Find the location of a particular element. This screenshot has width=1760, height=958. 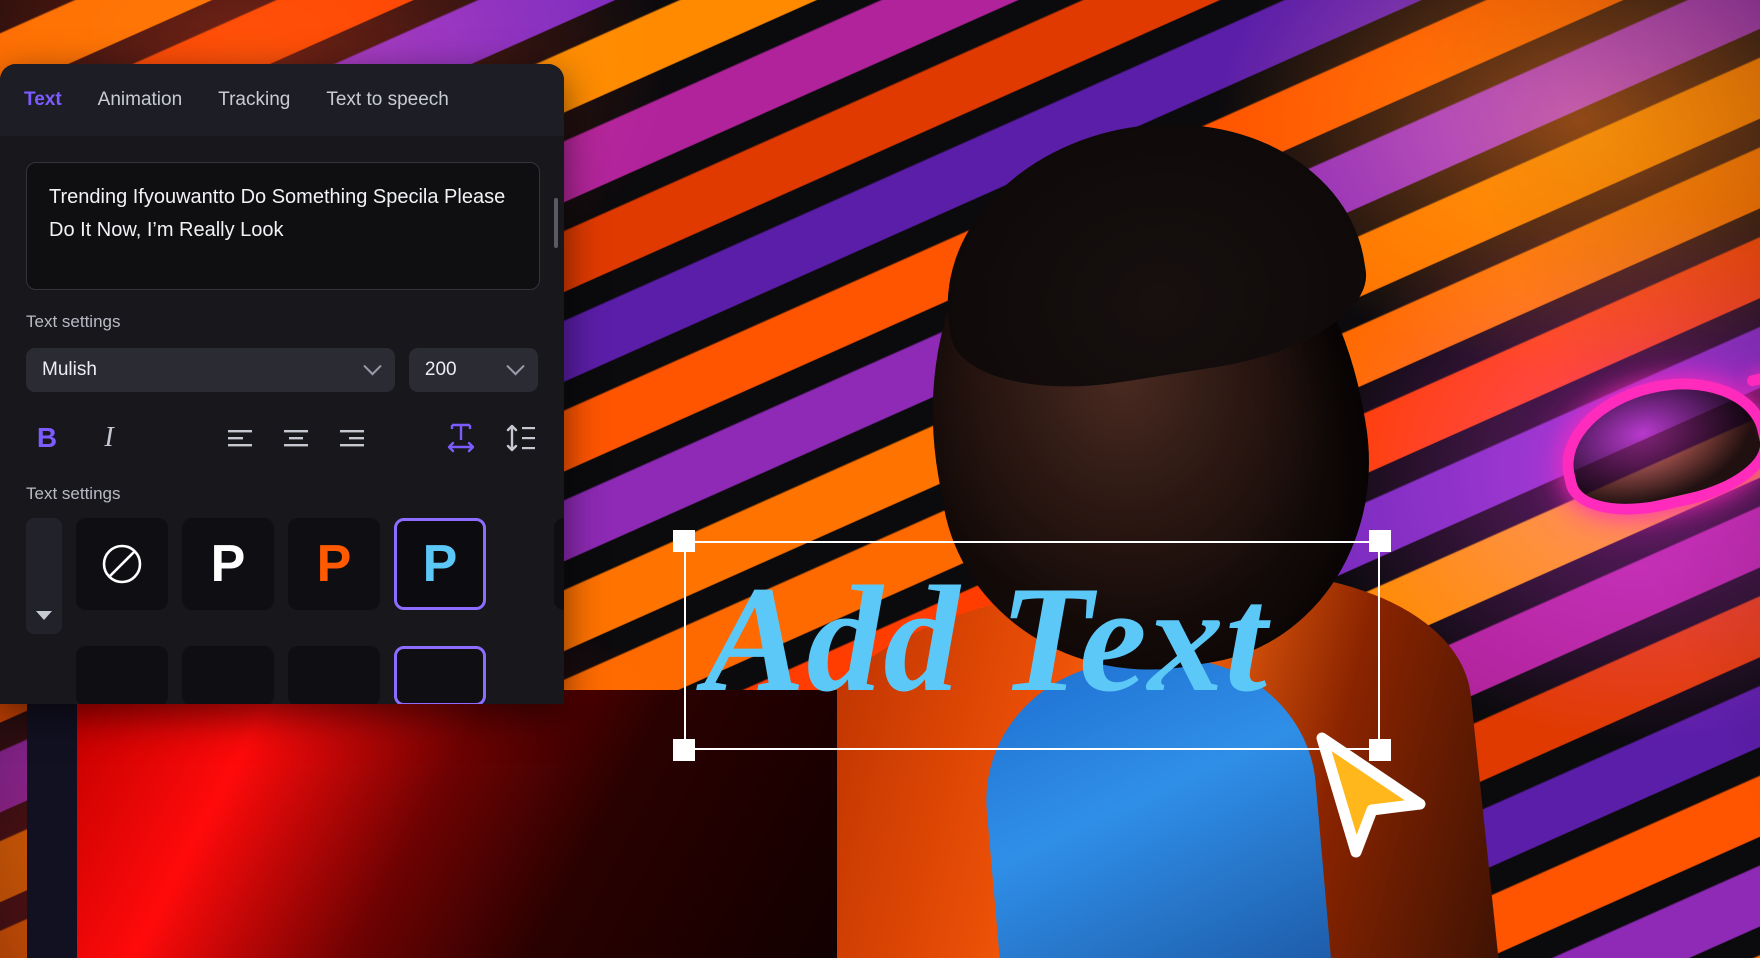

align-left-icon is located at coordinates (240, 438).